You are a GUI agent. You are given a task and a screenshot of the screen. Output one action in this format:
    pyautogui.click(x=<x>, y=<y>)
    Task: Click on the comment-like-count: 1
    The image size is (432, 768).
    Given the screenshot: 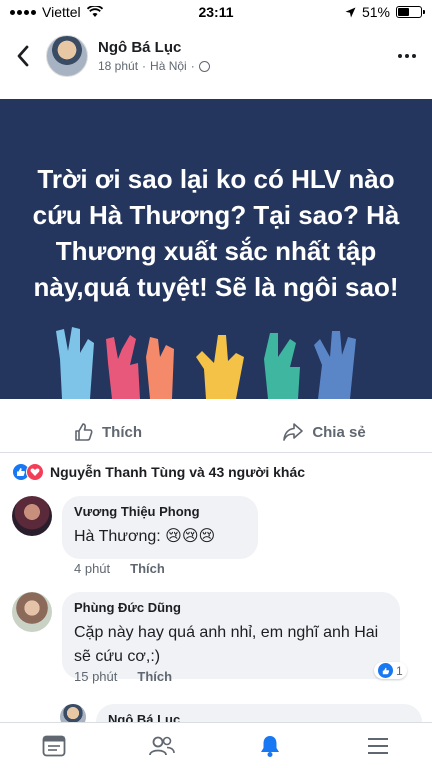 What is the action you would take?
    pyautogui.click(x=390, y=670)
    